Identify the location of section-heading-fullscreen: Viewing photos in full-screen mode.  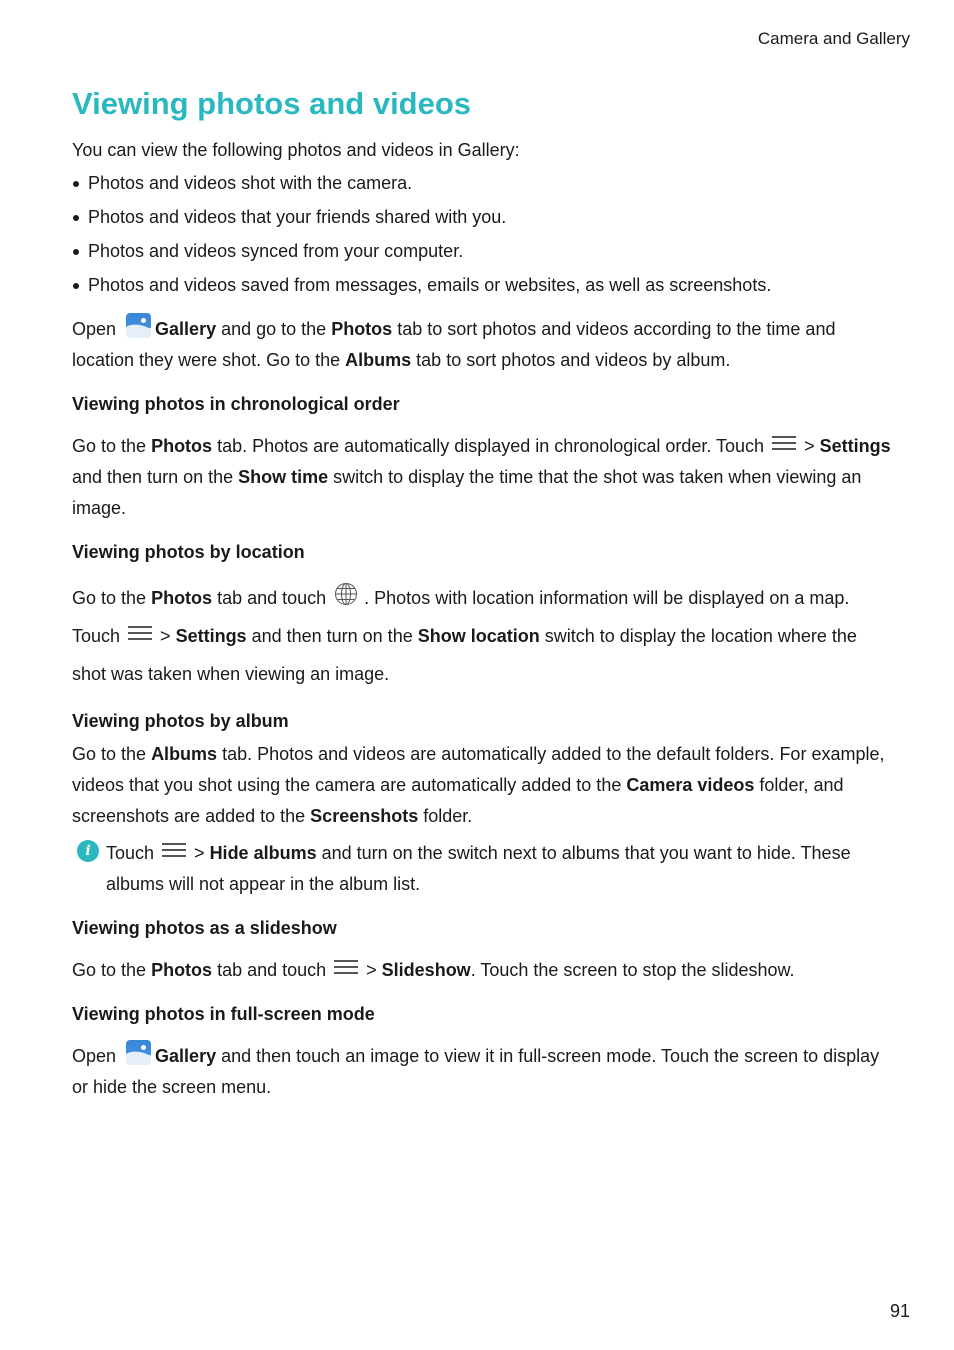
(223, 1014).